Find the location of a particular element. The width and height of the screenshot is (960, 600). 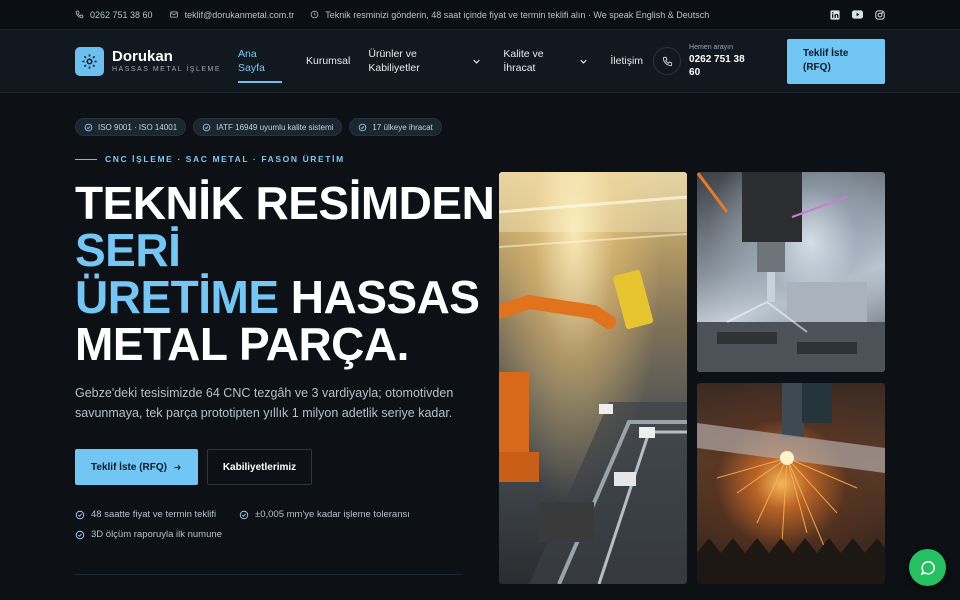

whatsapp-chat-button is located at coordinates (927, 567).